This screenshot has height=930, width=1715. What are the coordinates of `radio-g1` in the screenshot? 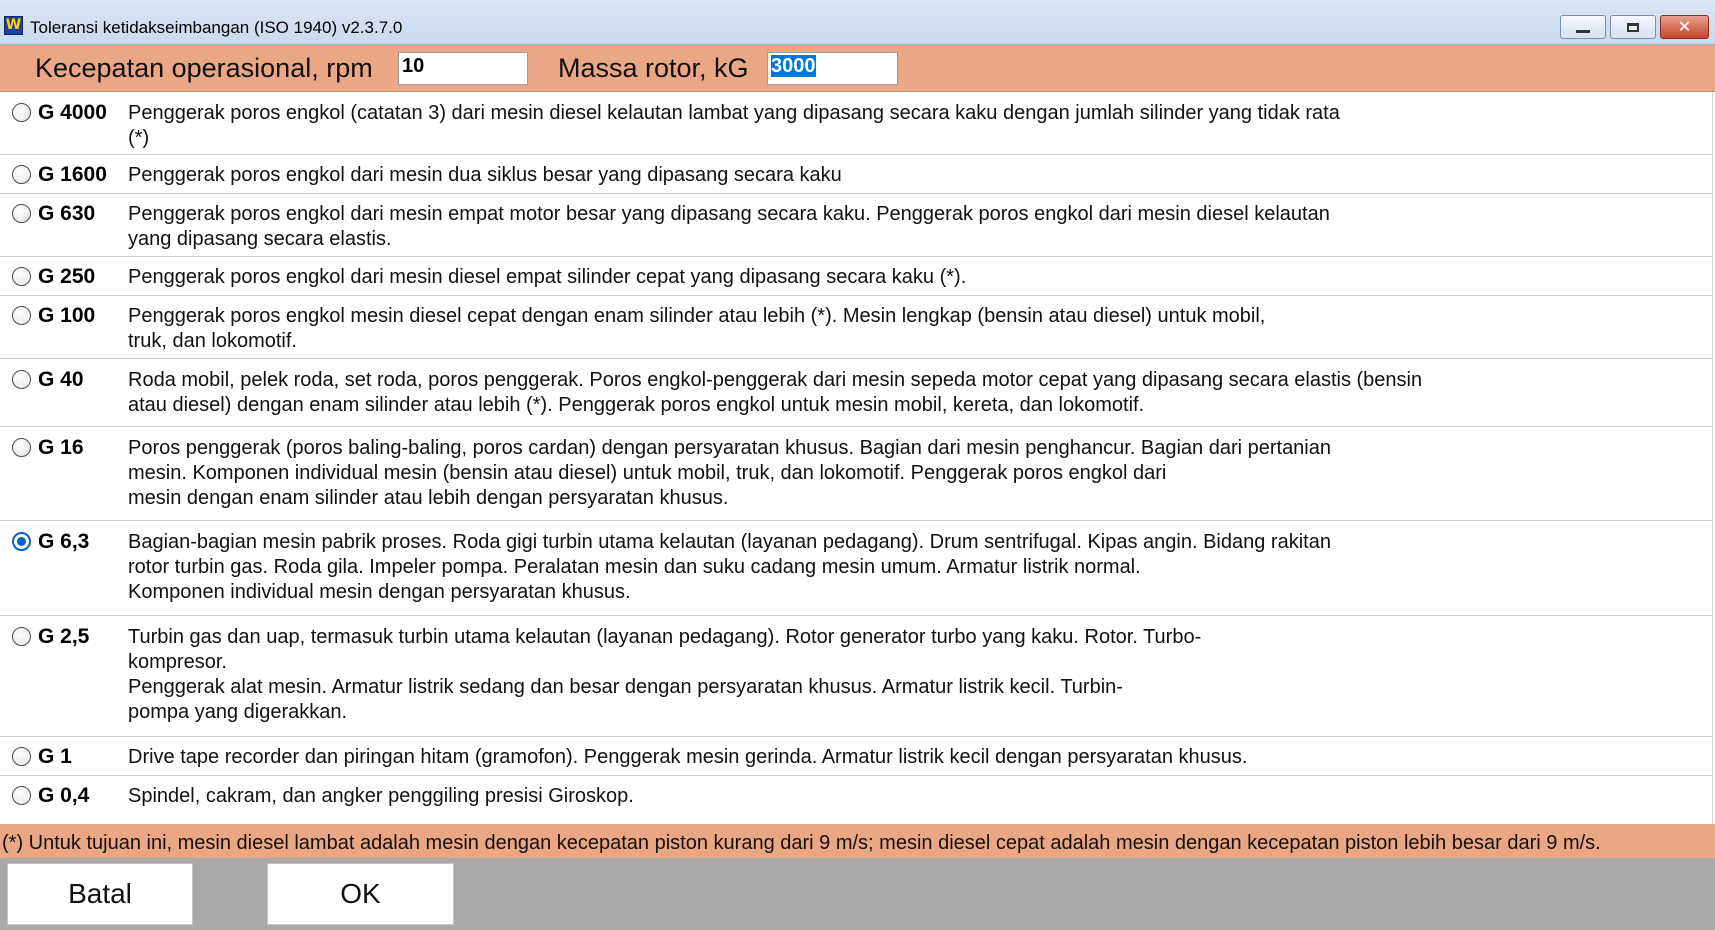 It's located at (21, 756).